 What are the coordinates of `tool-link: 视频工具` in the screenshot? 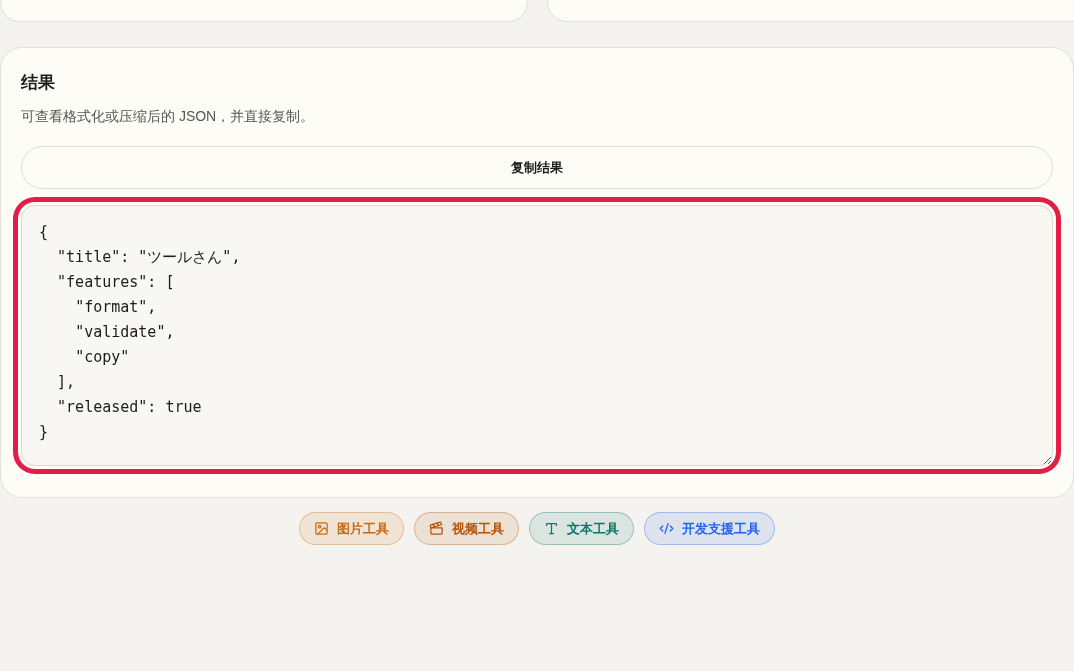 It's located at (466, 528).